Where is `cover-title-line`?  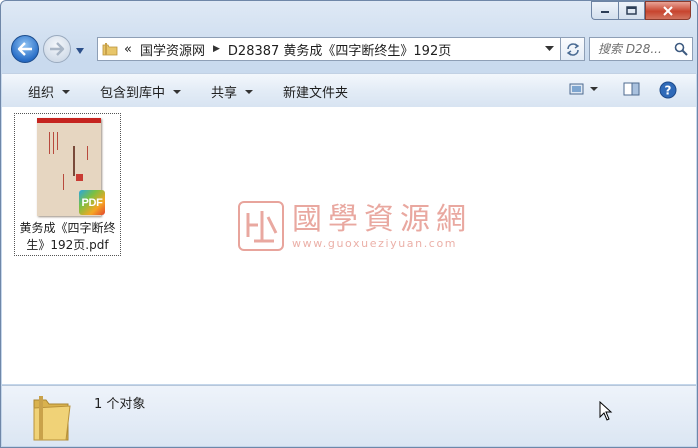 cover-title-line is located at coordinates (74, 161).